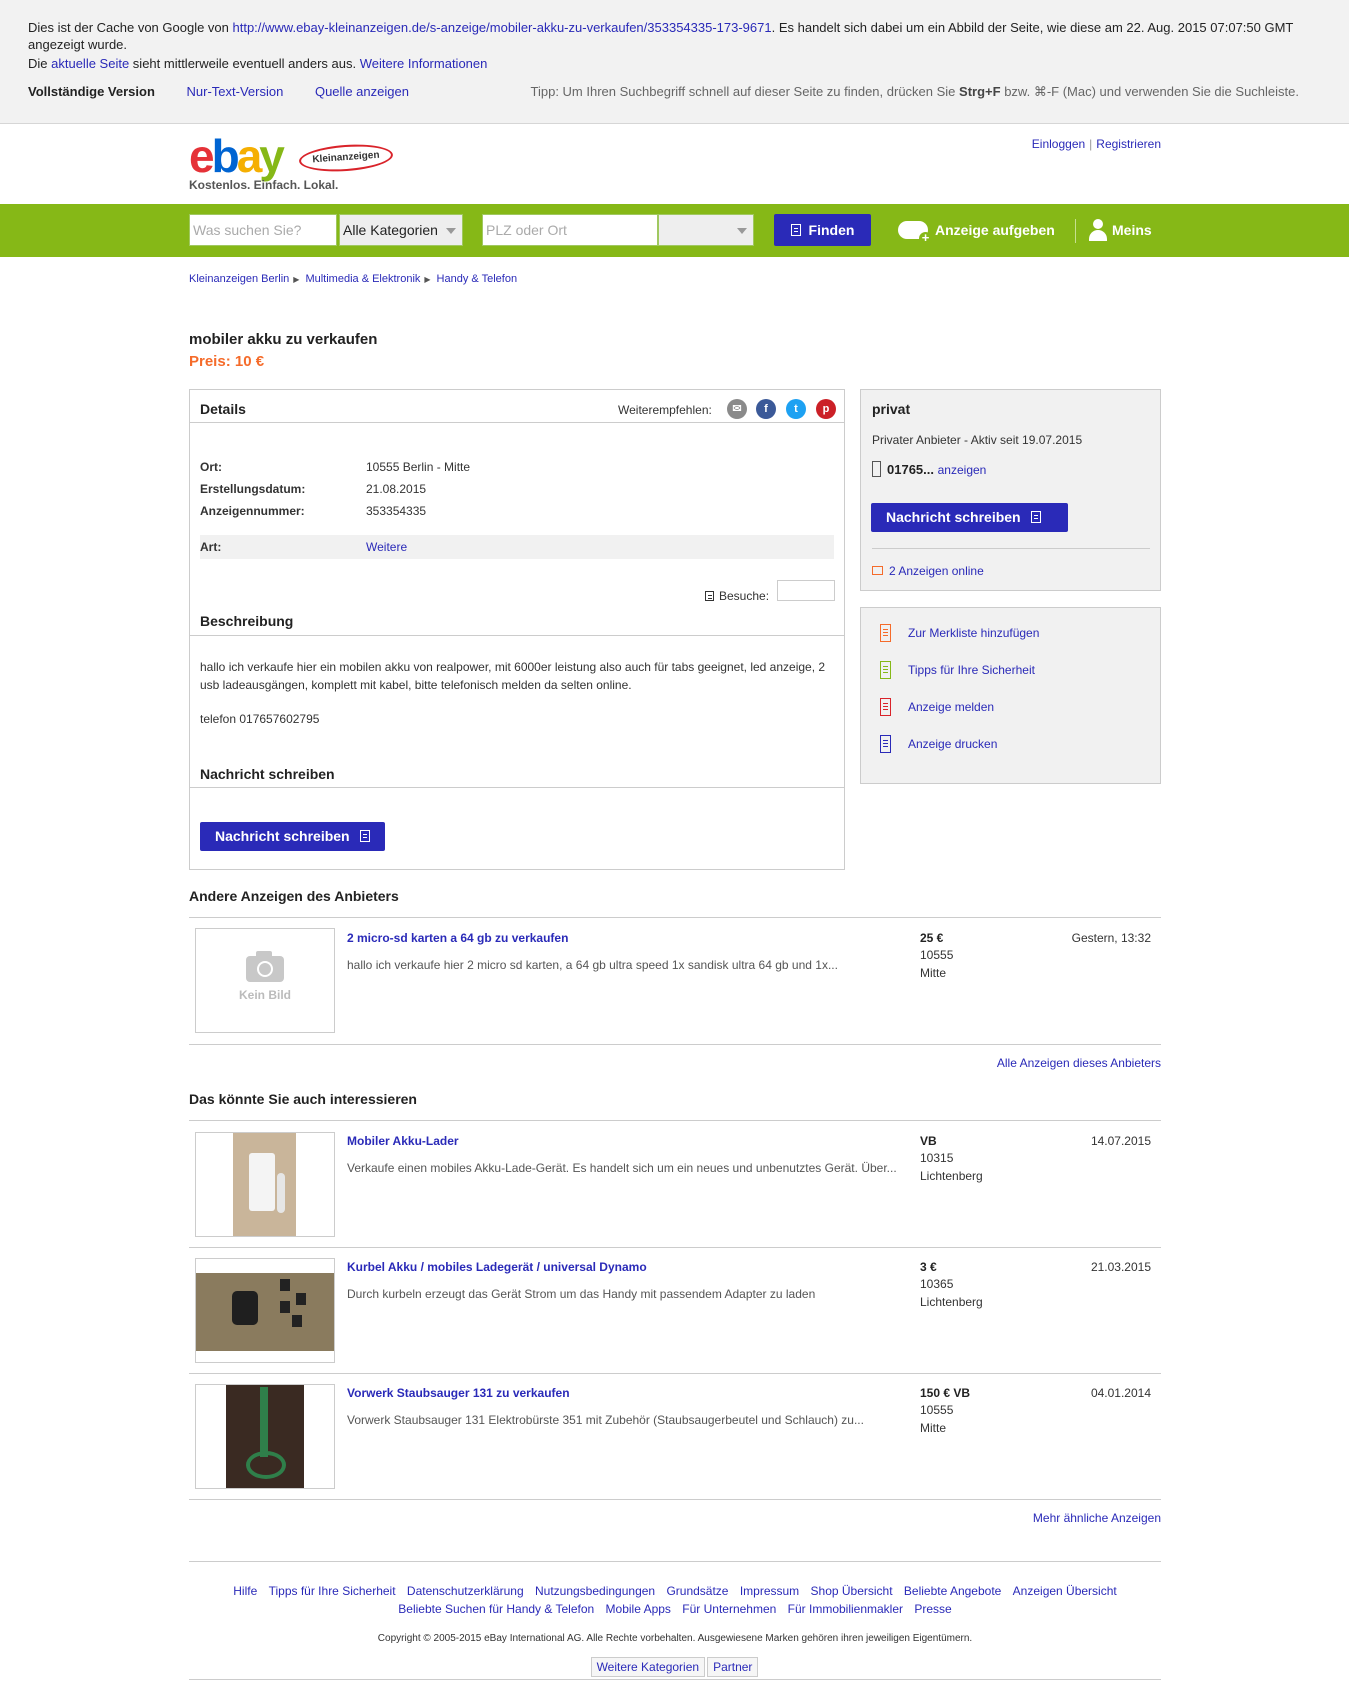  Describe the element at coordinates (952, 1591) in the screenshot. I see `footer-link: Beliebte Angebote` at that location.